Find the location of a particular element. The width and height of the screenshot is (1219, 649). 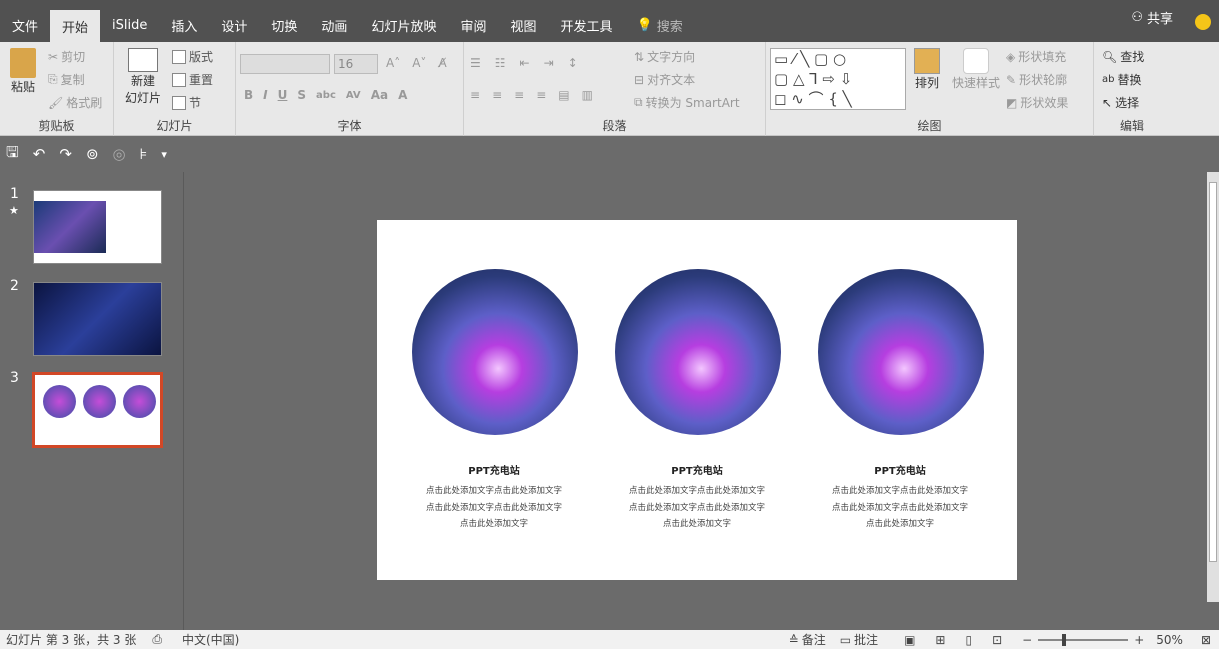

zoom-level: 50% is located at coordinates (1169, 640).